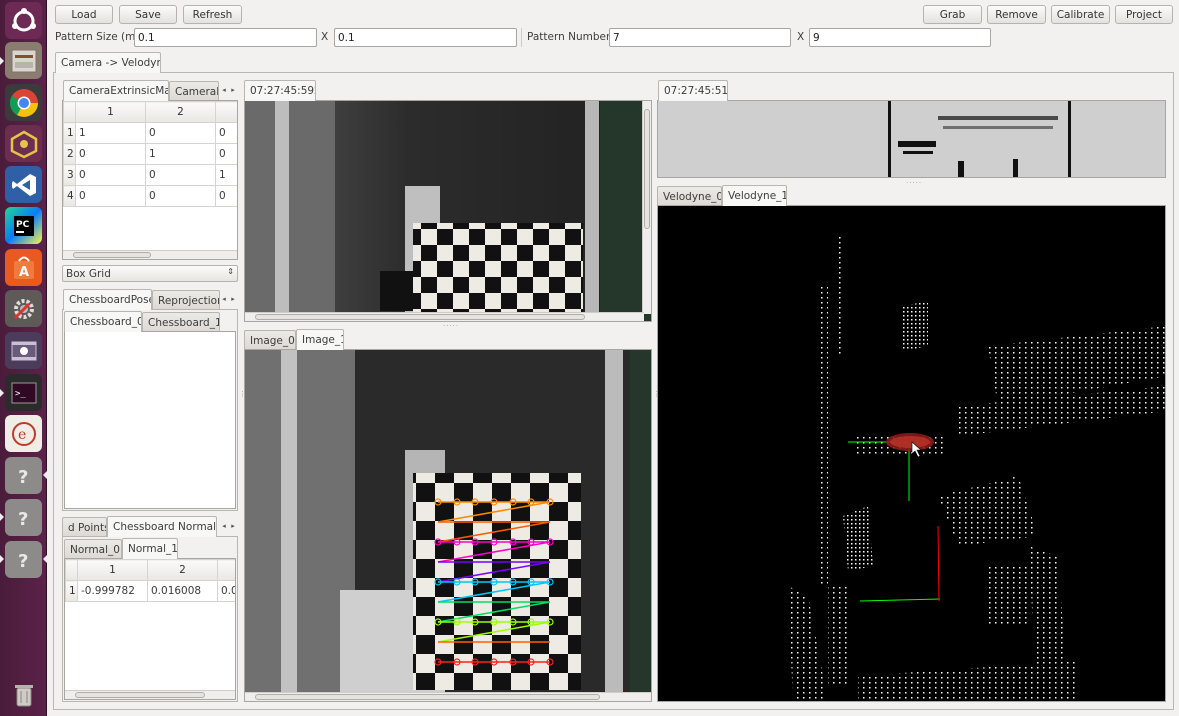 This screenshot has width=1179, height=716. I want to click on vscode-icon, so click(23, 184).